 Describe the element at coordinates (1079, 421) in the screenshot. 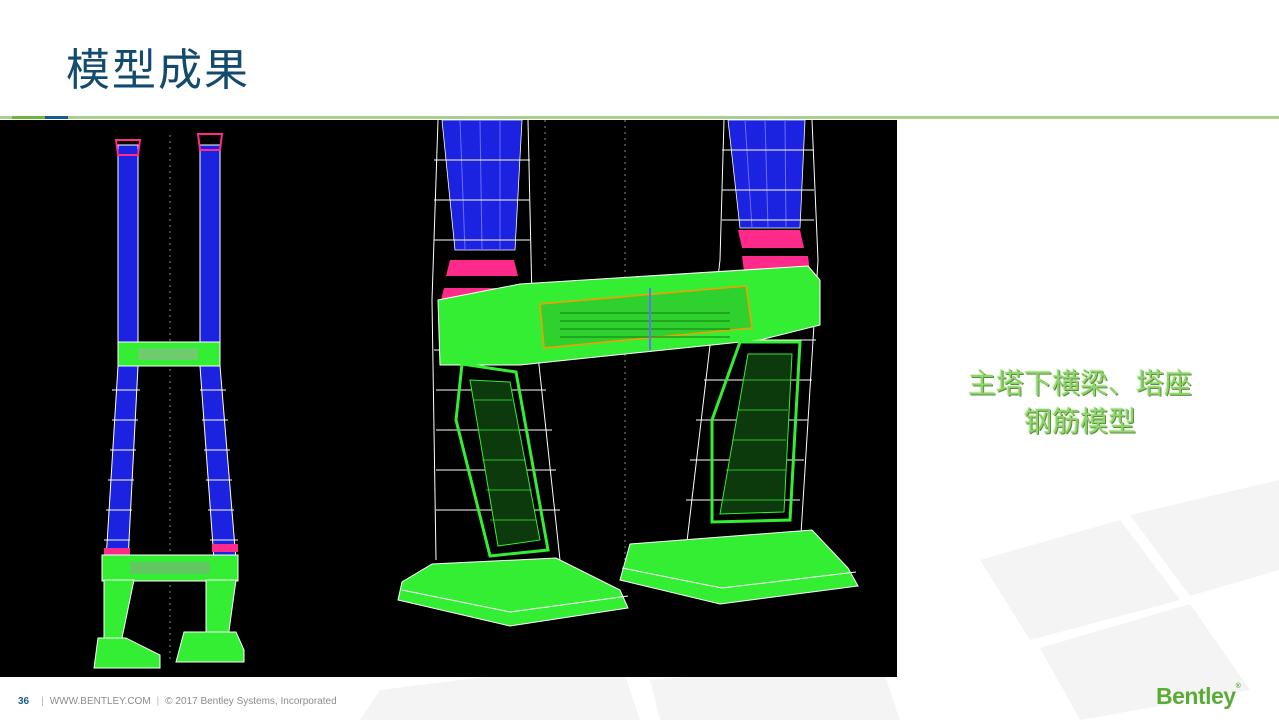

I see `caption-line-2: 钢筋模型` at that location.